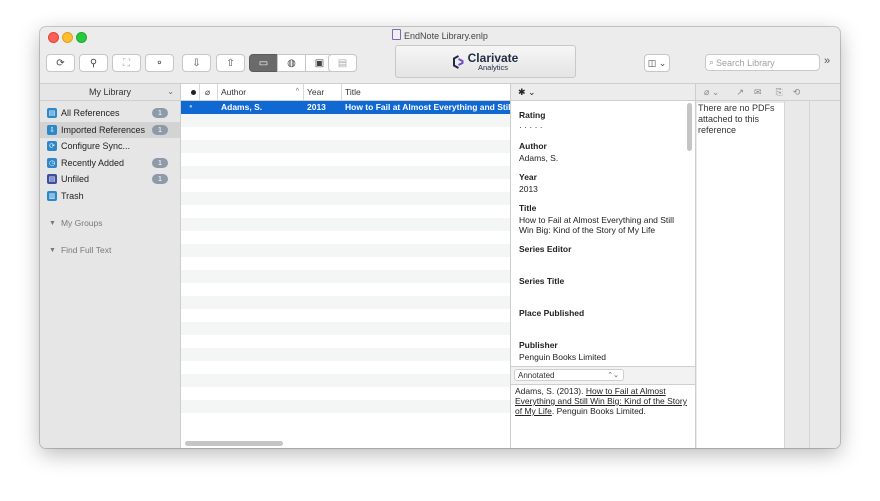 This screenshot has height=501, width=880. What do you see at coordinates (602, 189) in the screenshot?
I see `field-value-year: 2013` at bounding box center [602, 189].